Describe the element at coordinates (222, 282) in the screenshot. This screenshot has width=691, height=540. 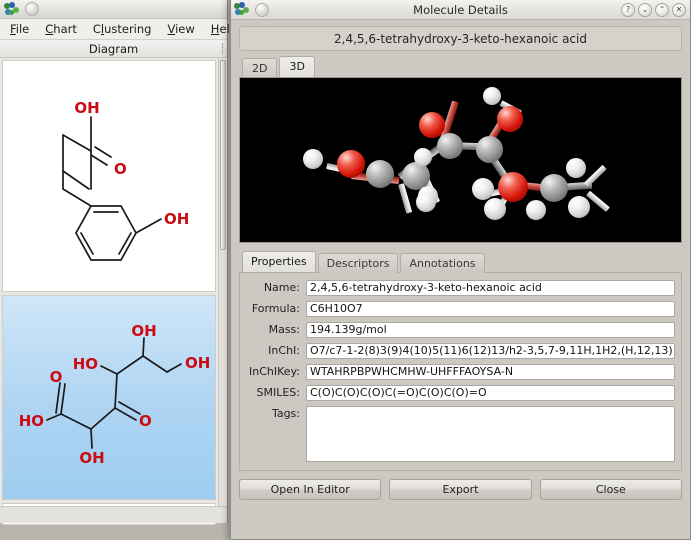
I see `list-vertical-scrollbar` at that location.